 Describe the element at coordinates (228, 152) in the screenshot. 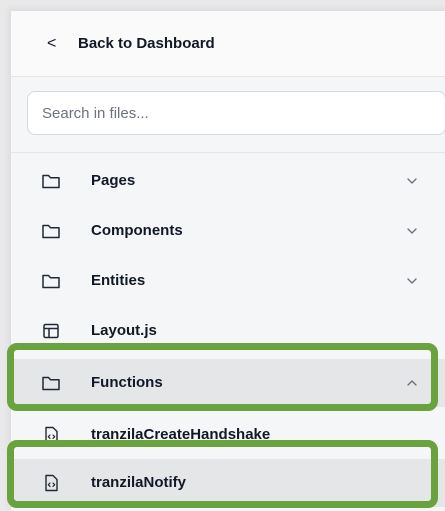

I see `divider` at that location.